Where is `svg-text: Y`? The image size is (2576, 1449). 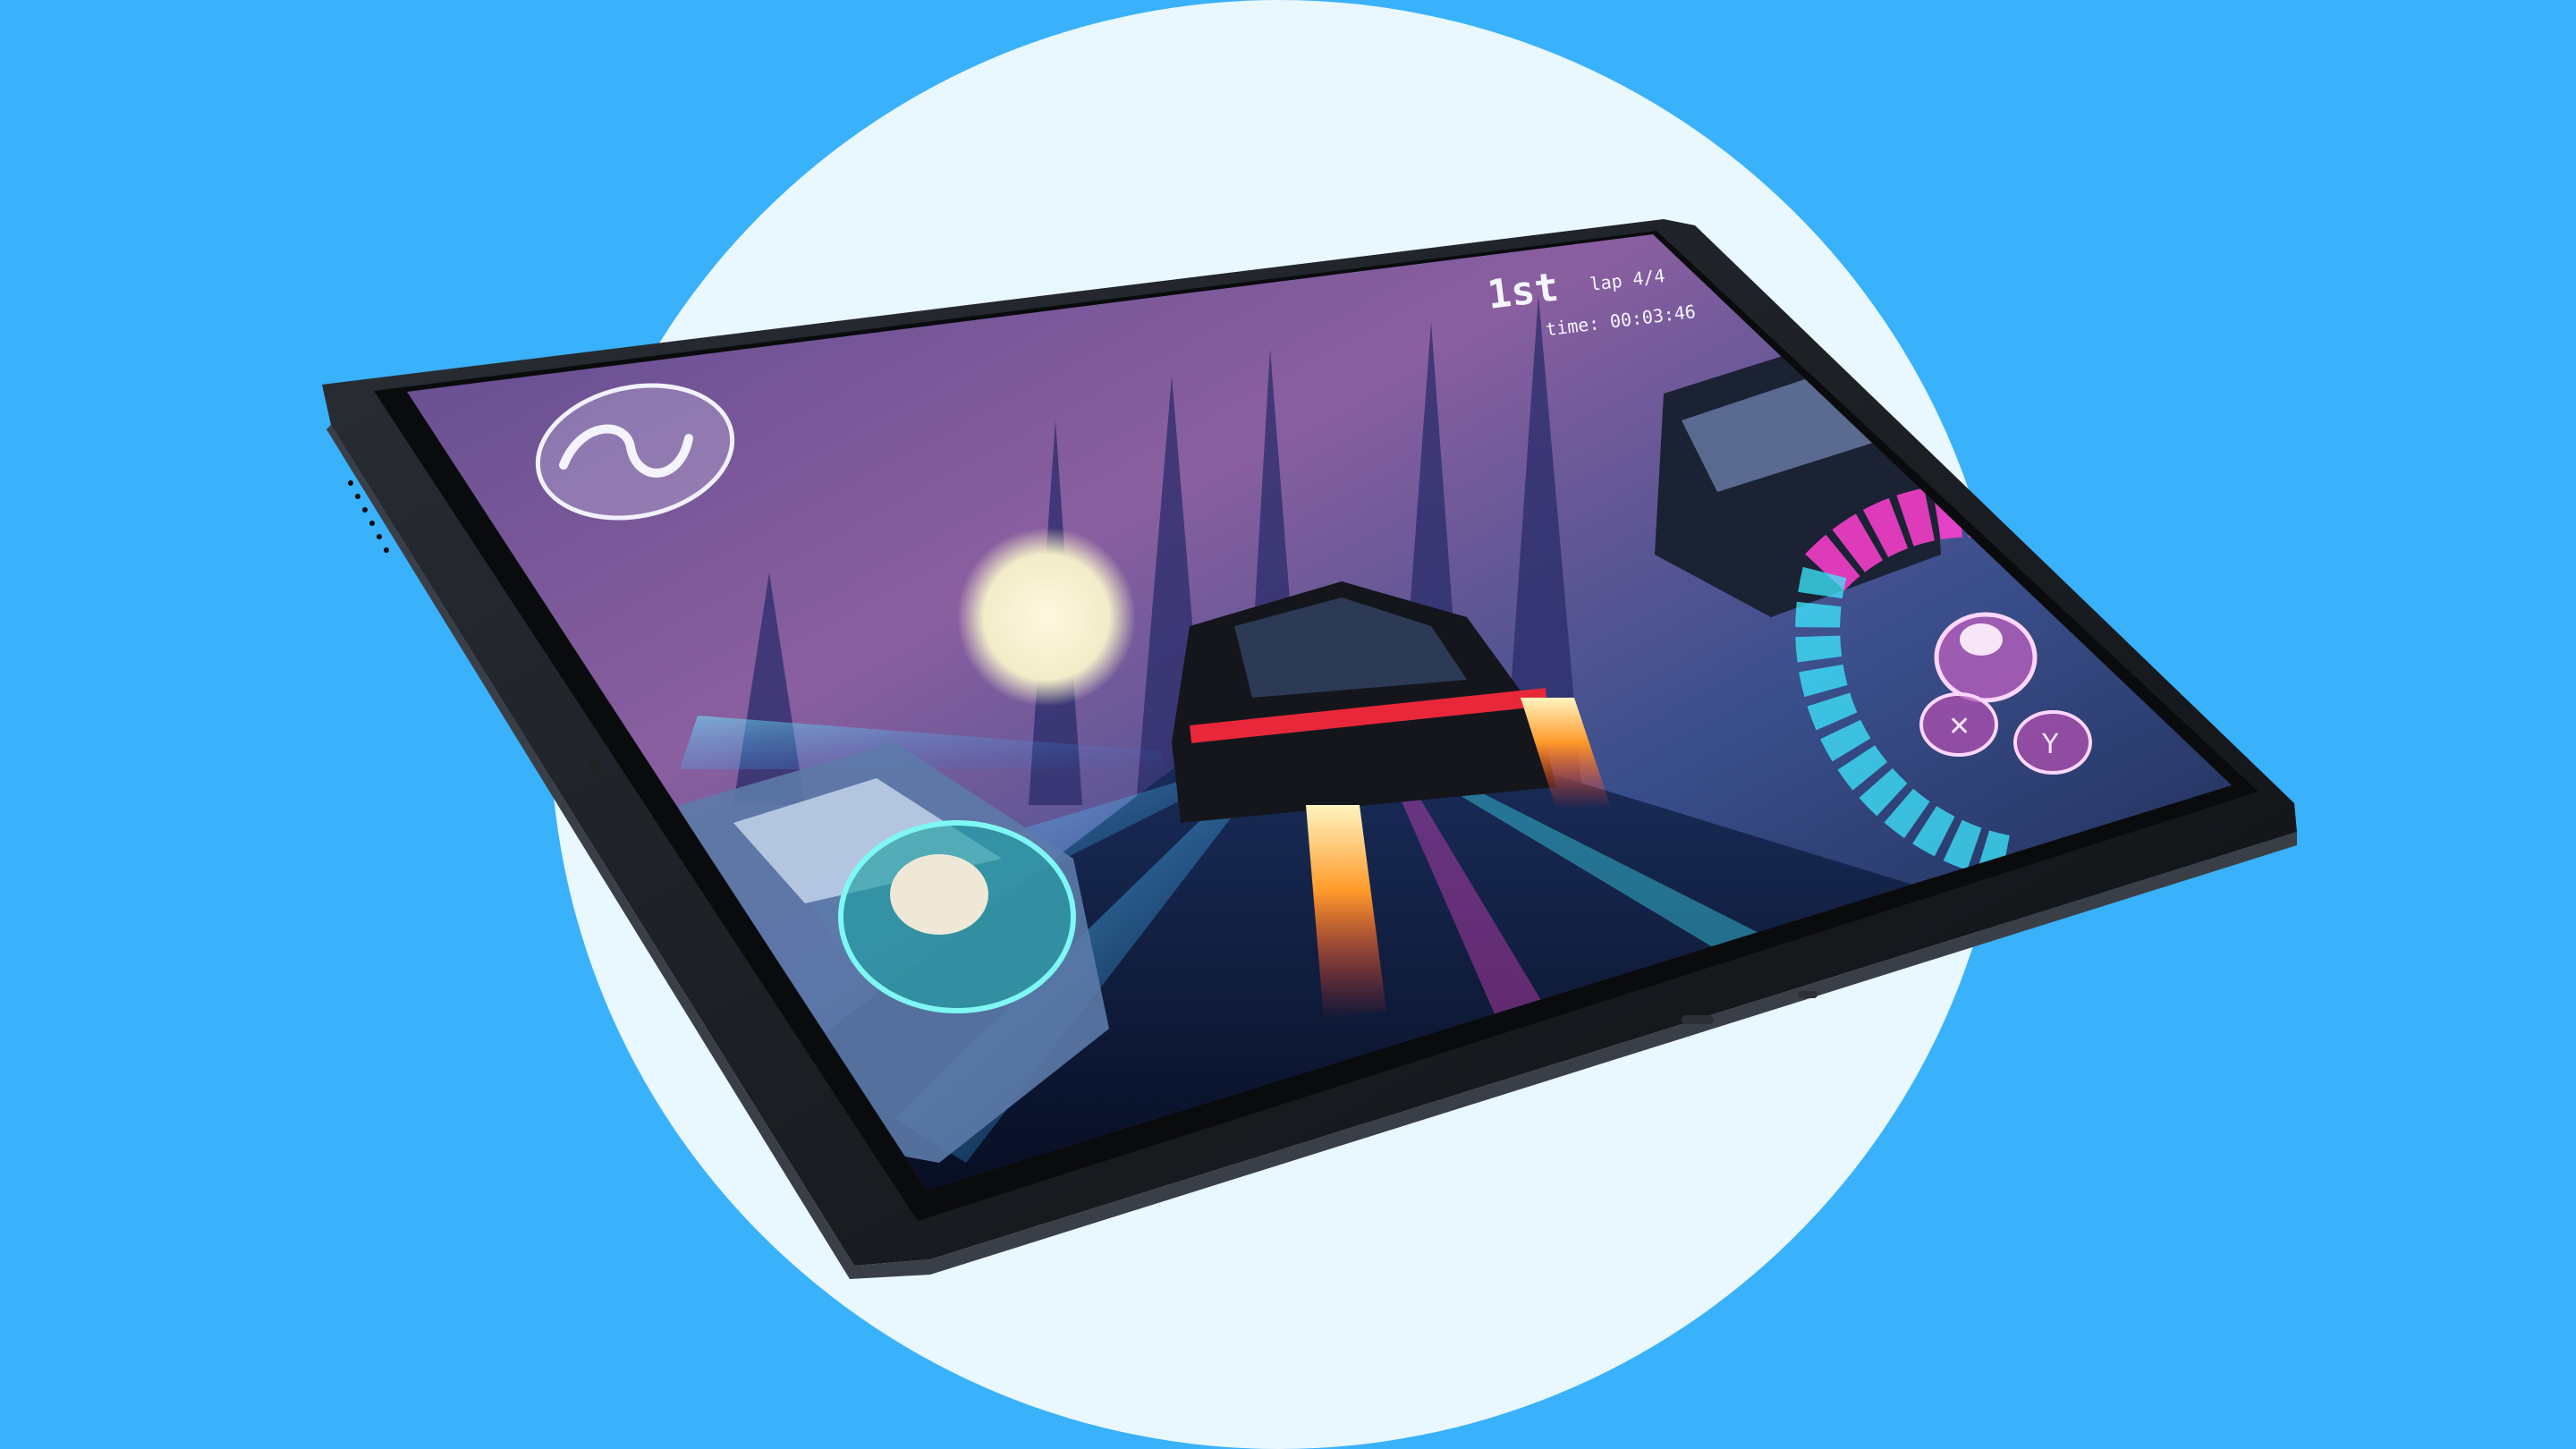
svg-text: Y is located at coordinates (2050, 744).